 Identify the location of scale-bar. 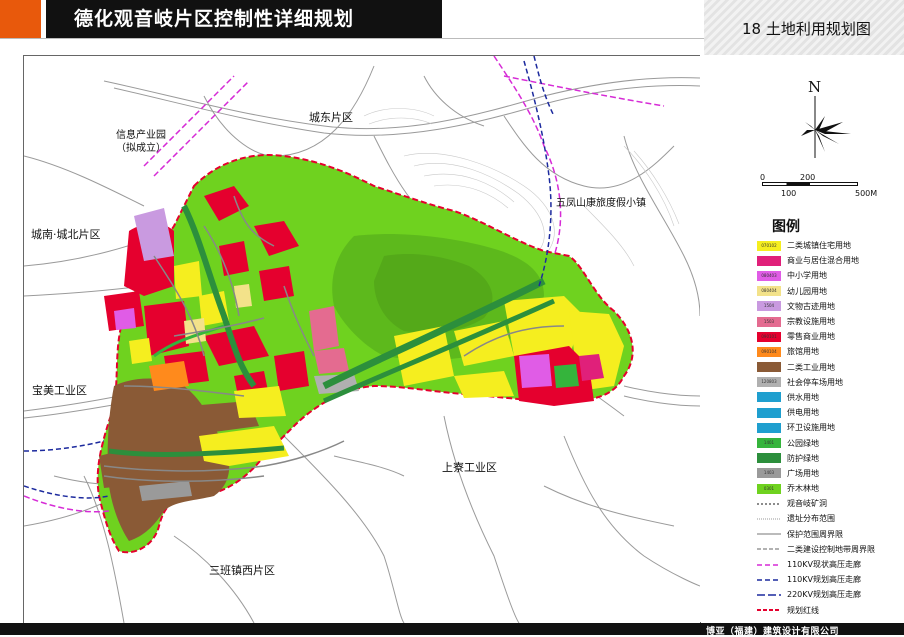
(810, 184).